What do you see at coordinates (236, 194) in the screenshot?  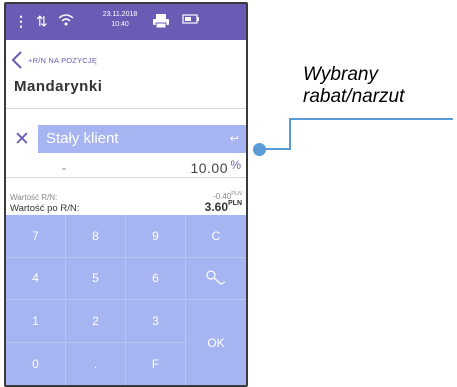 I see `discount-amount-currency: PLN` at bounding box center [236, 194].